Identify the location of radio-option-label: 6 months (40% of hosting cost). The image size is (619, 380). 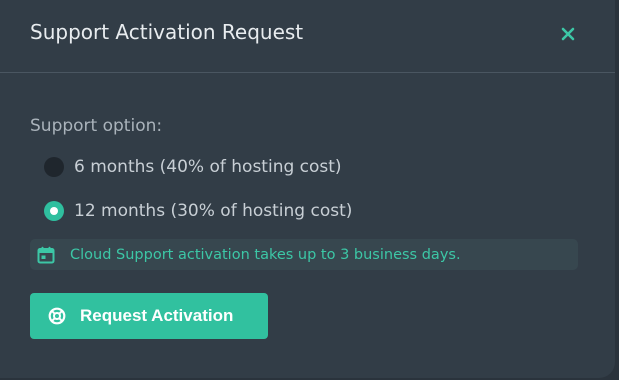
(208, 167).